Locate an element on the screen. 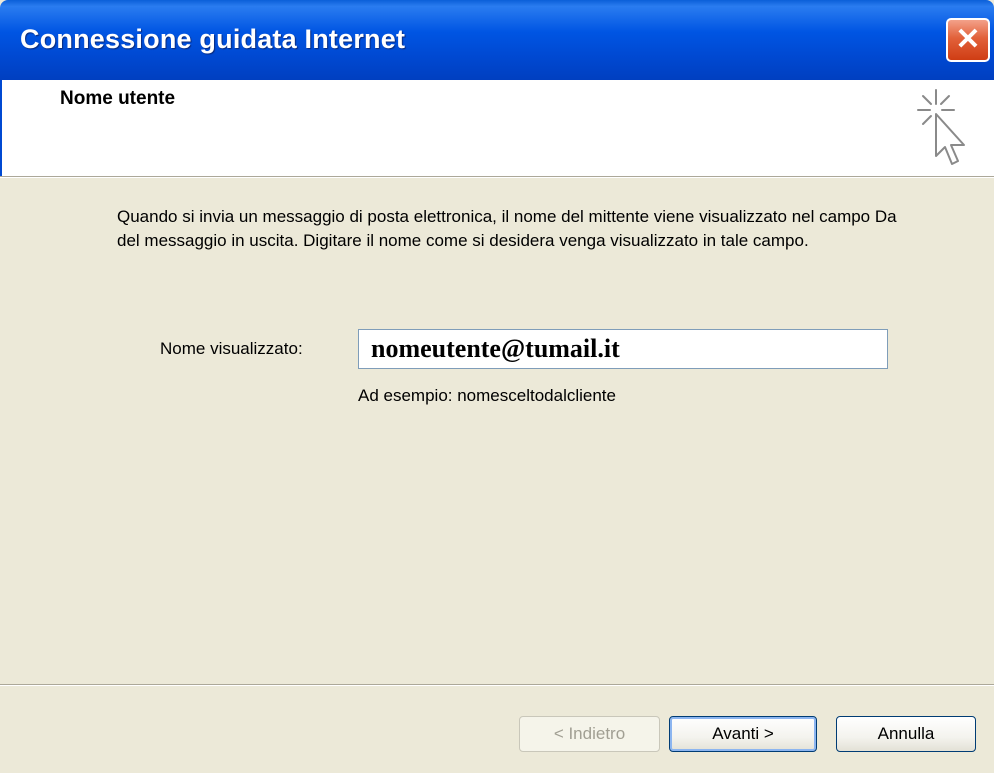  example-hint: Ad esempio: nomesceltodalcliente is located at coordinates (487, 395).